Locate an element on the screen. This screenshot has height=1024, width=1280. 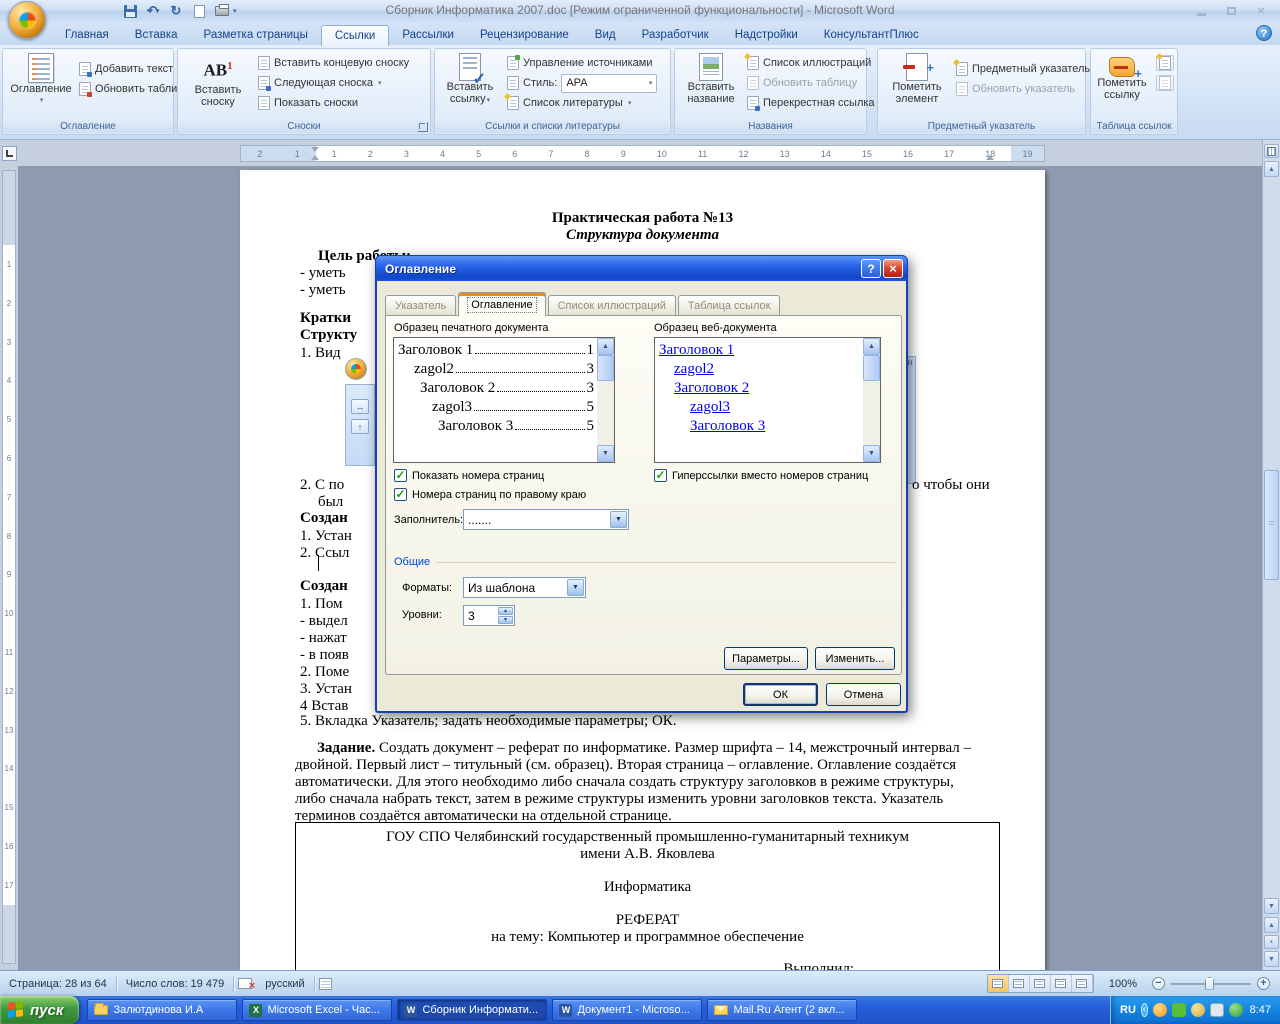
restore-button is located at coordinates (1231, 10).